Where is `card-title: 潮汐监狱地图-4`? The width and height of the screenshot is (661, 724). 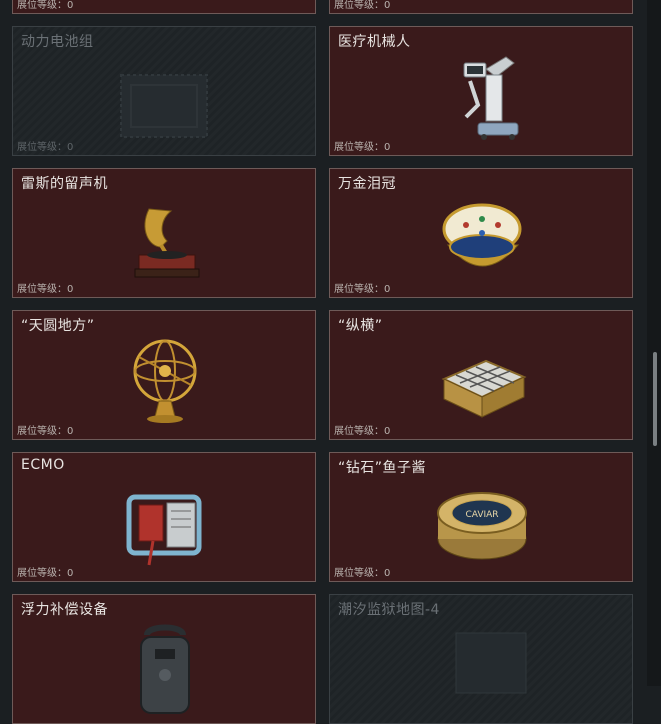
card-title: 潮汐监狱地图-4 is located at coordinates (389, 610).